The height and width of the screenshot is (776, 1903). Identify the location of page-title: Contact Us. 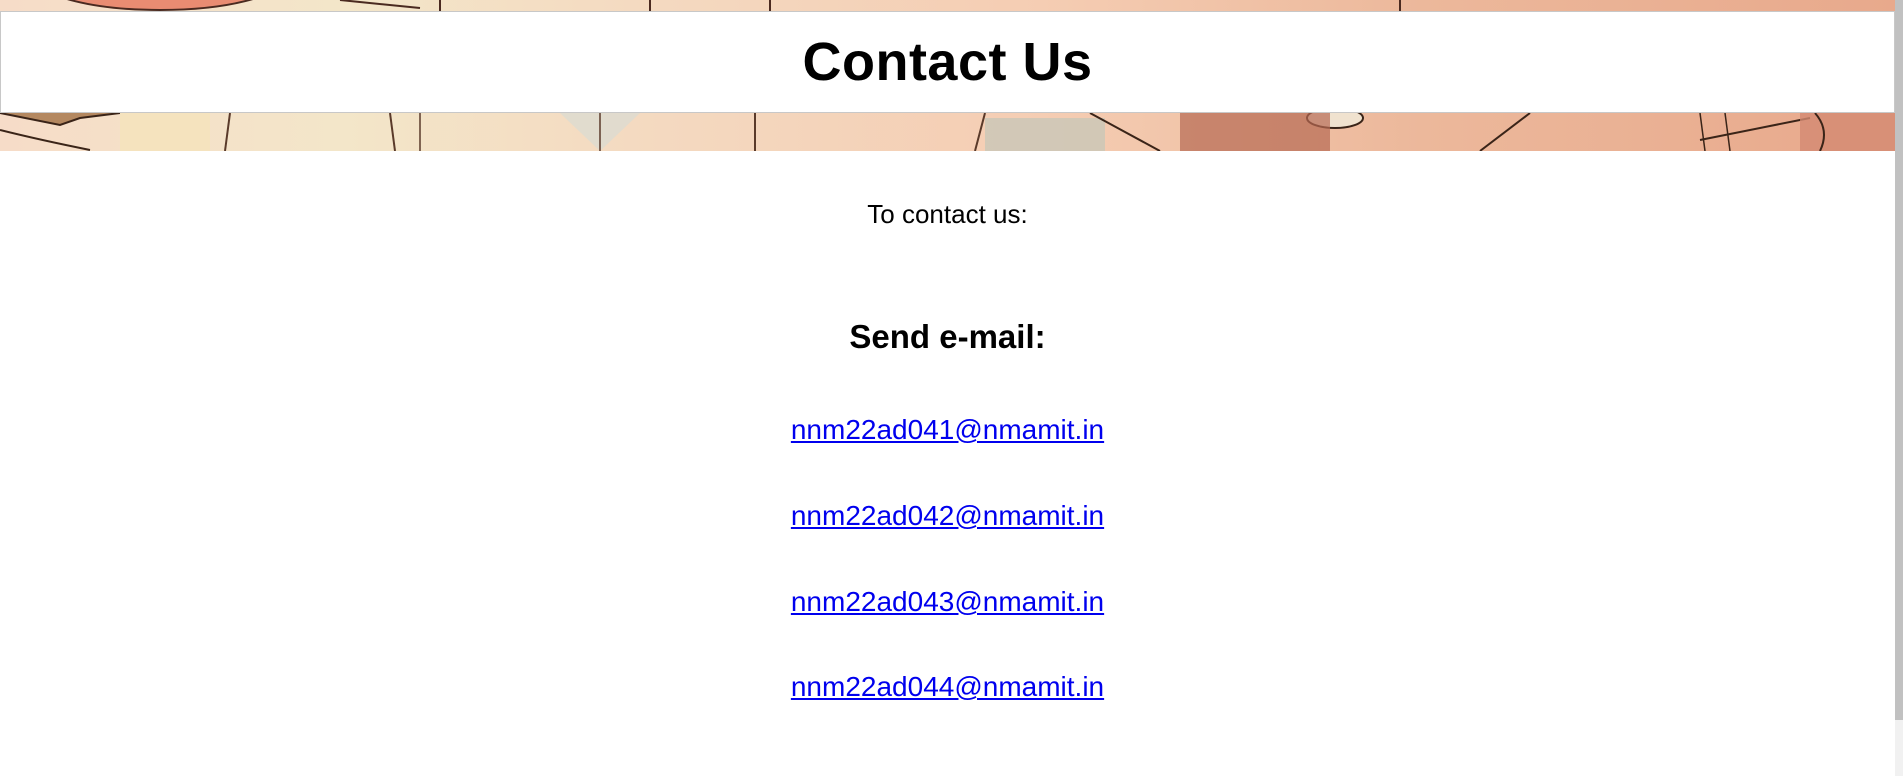
(947, 62).